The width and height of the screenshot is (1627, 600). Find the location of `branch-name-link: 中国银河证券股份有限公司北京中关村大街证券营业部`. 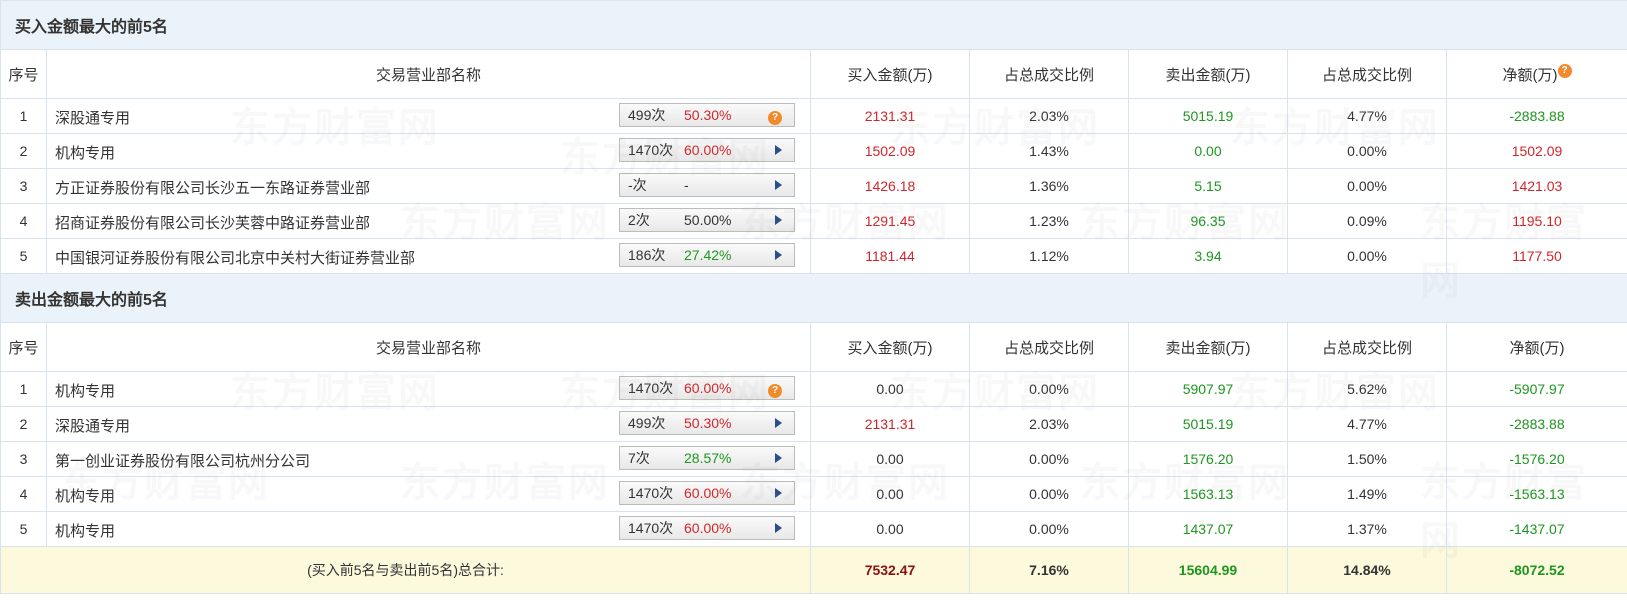

branch-name-link: 中国银河证券股份有限公司北京中关村大街证券营业部 is located at coordinates (235, 257).